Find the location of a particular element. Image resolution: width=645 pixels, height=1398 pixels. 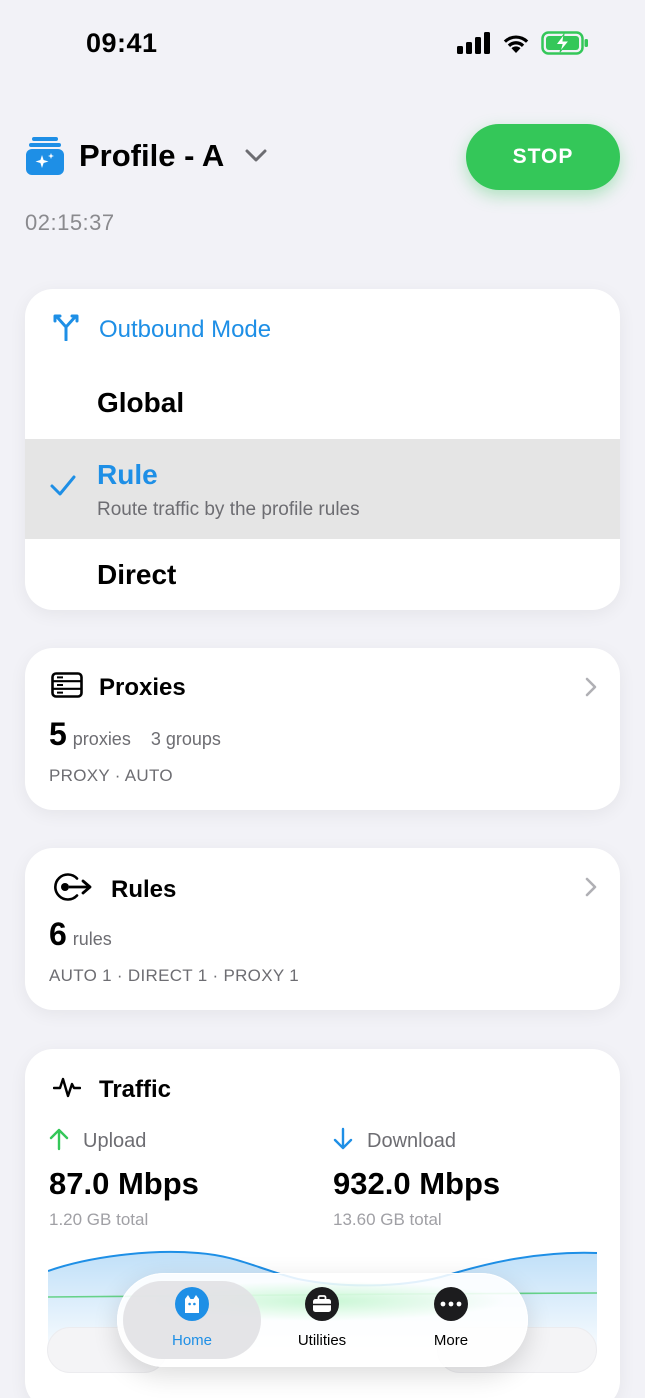

rules-count-row: 6 rules is located at coordinates (80, 934).